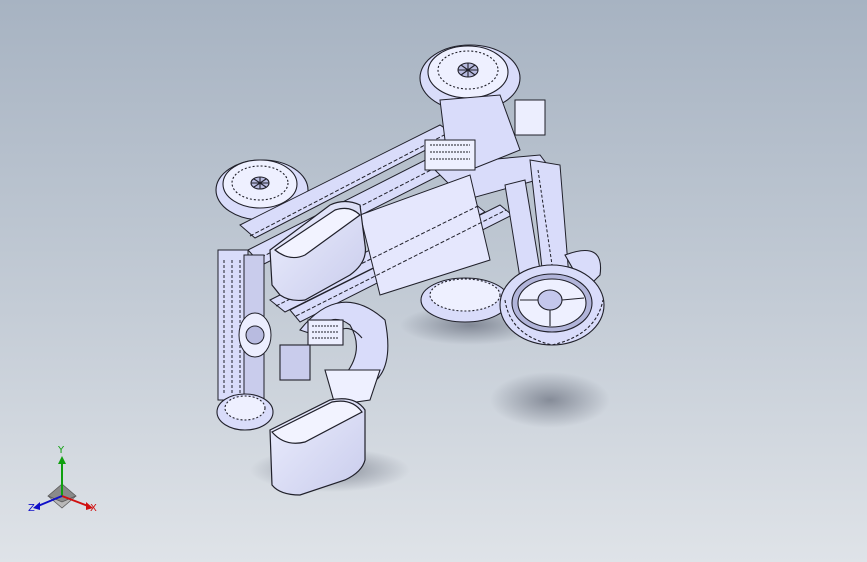 The width and height of the screenshot is (867, 562). What do you see at coordinates (63, 483) in the screenshot?
I see `triad-graphic` at bounding box center [63, 483].